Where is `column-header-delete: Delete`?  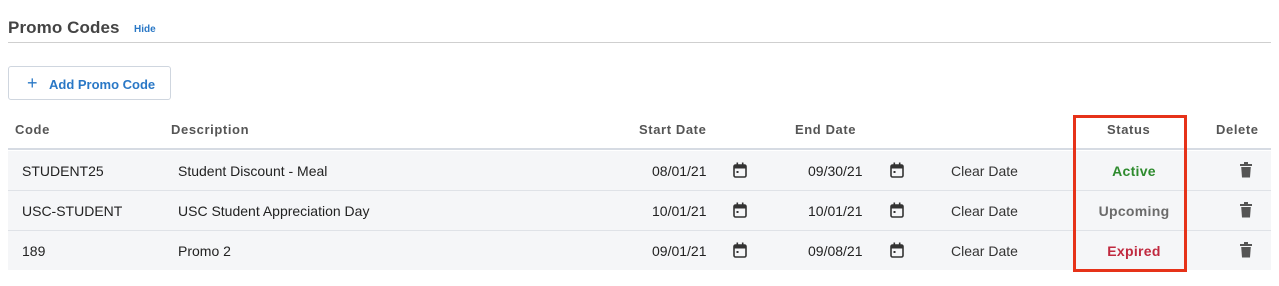
column-header-delete: Delete is located at coordinates (1237, 129).